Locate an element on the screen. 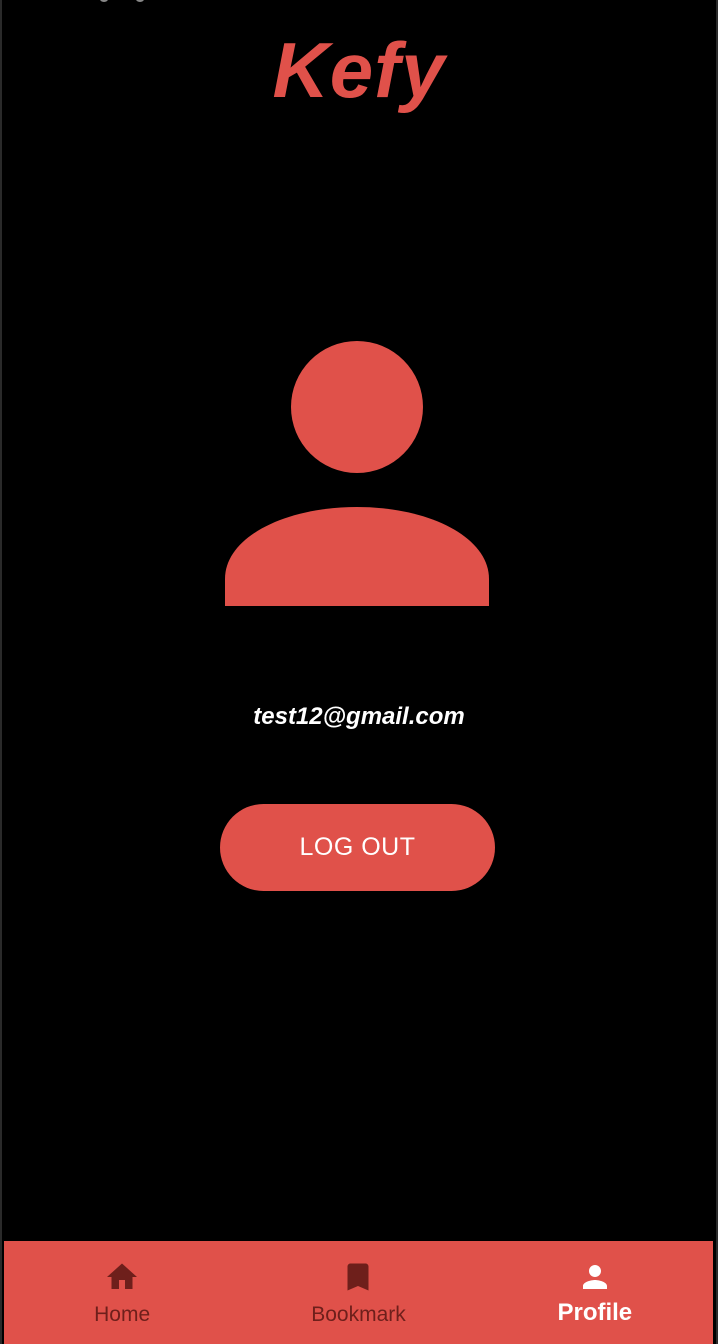 The width and height of the screenshot is (718, 1344). status-bar-fragment is located at coordinates (128, 1).